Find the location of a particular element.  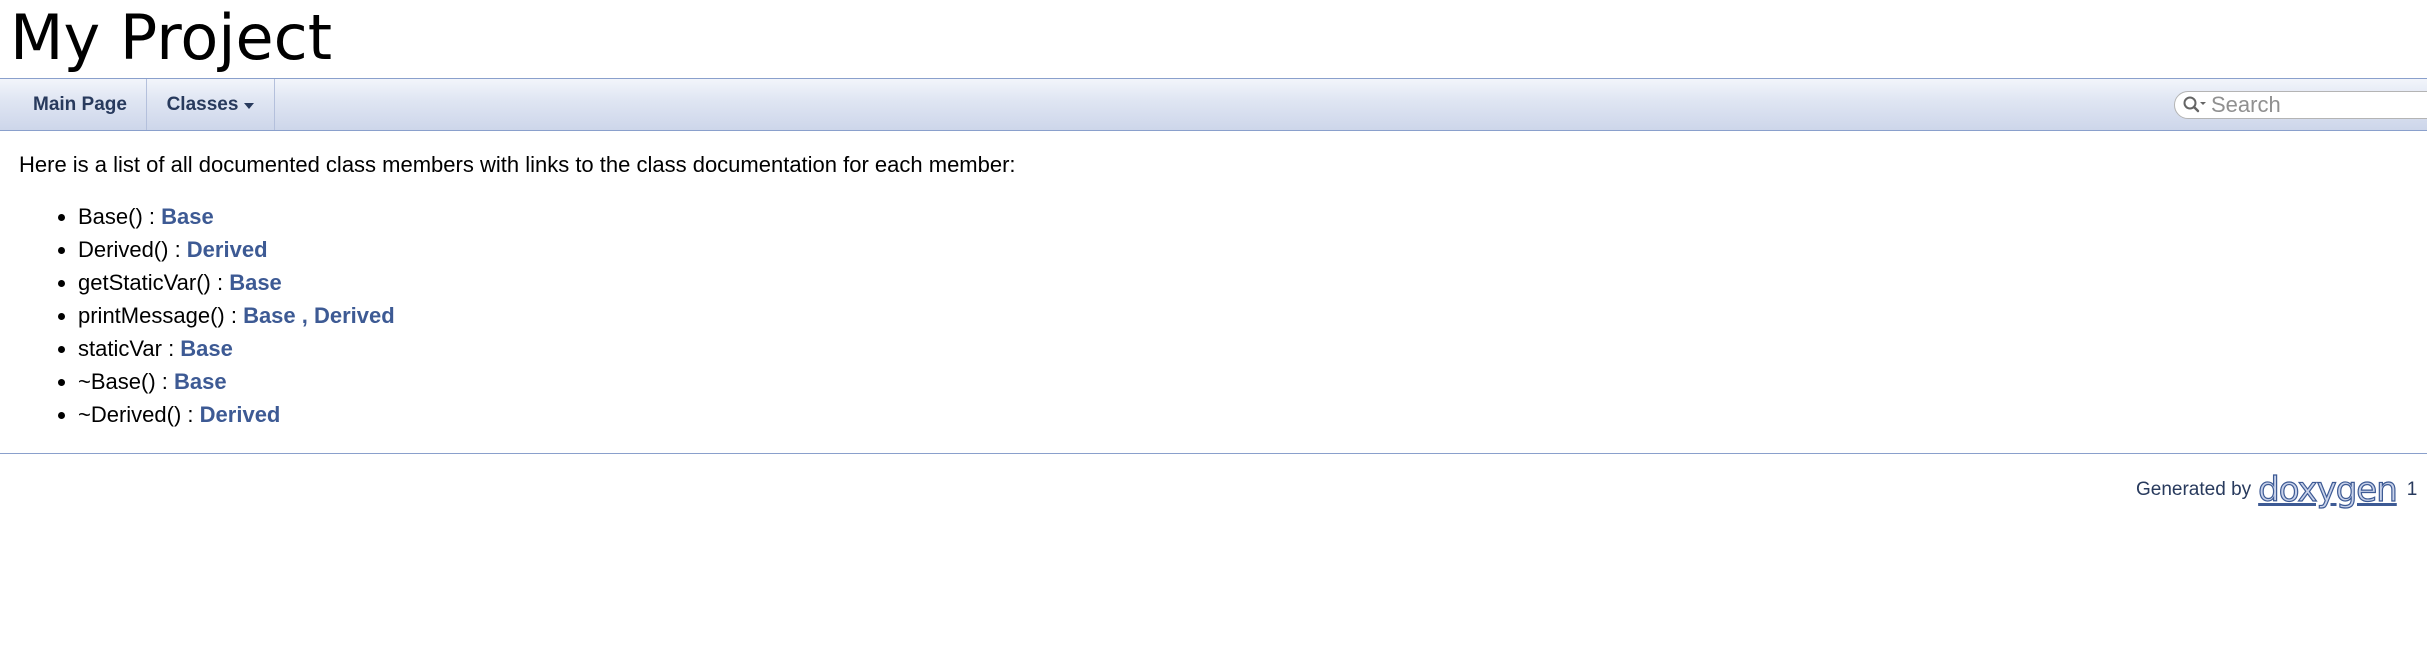

tab-main-page-label: Main Page is located at coordinates (80, 104).